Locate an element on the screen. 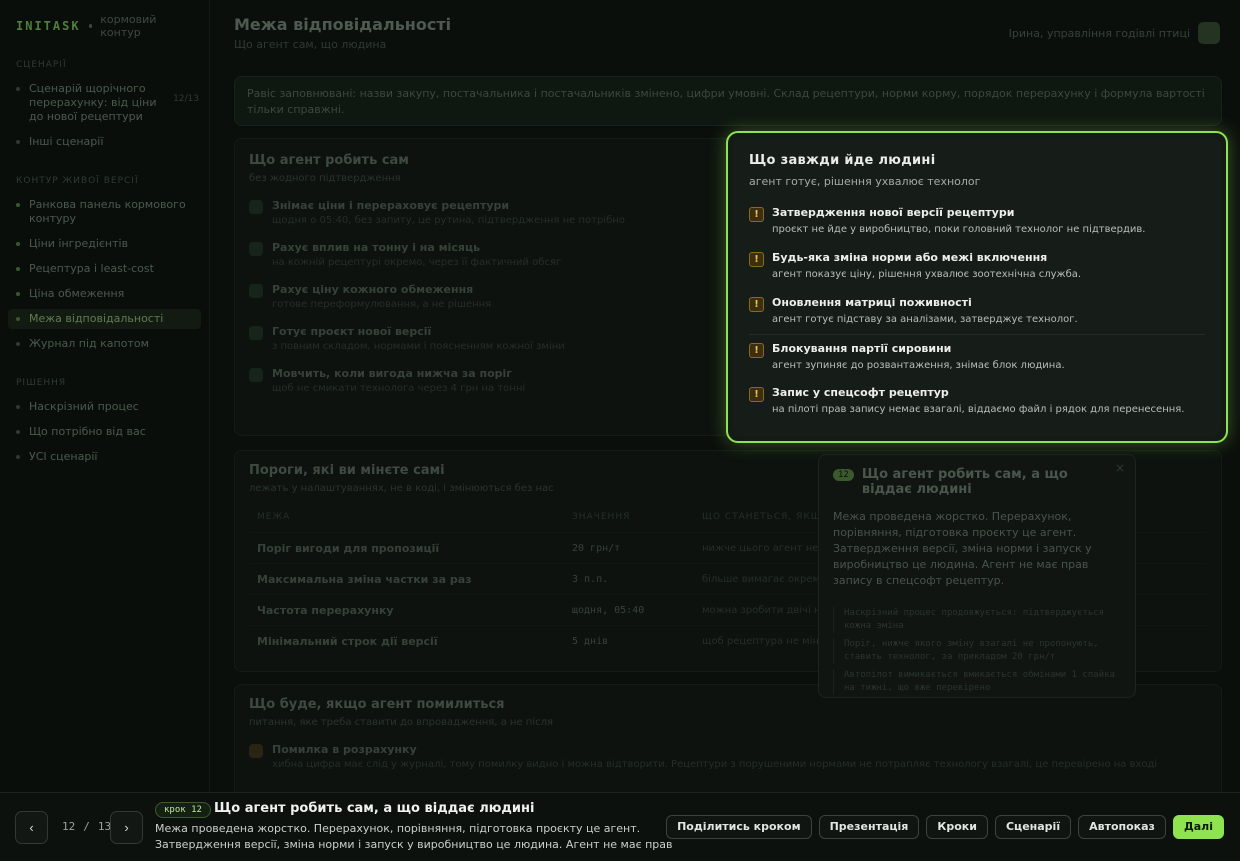 The image size is (1240, 861). sidebar-item-prices: Ціни інгредієнтів is located at coordinates (104, 244).